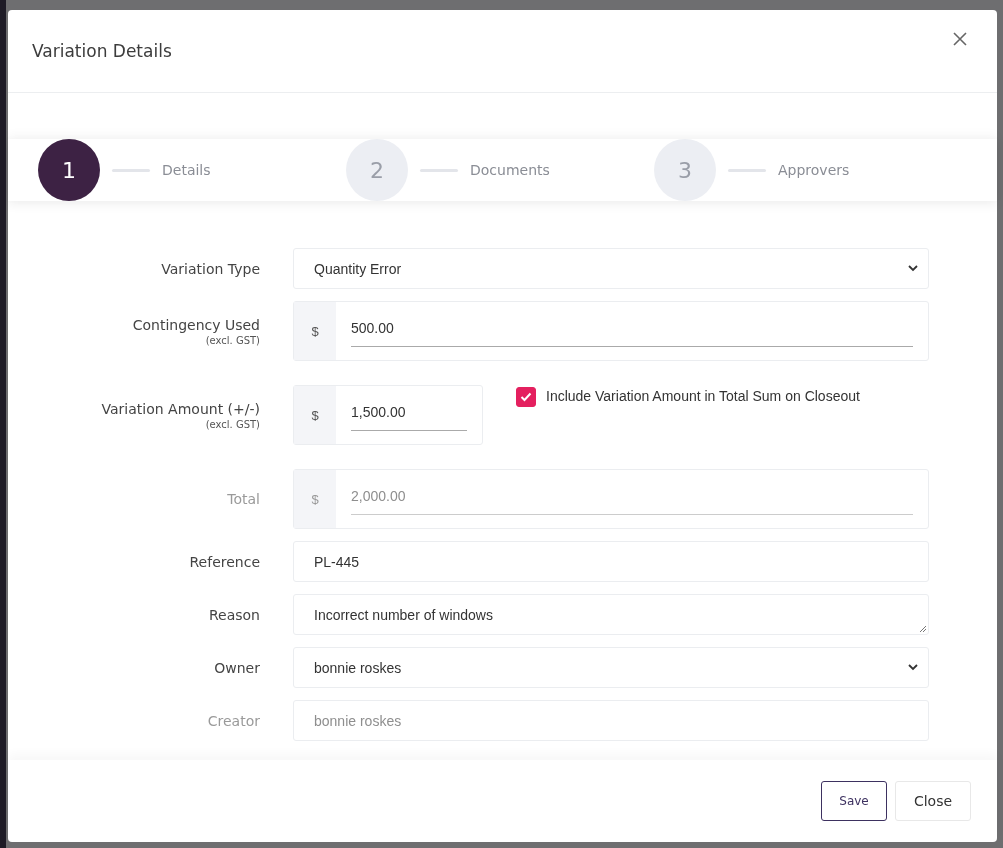 This screenshot has width=1003, height=848. I want to click on field-label: Reference, so click(224, 561).